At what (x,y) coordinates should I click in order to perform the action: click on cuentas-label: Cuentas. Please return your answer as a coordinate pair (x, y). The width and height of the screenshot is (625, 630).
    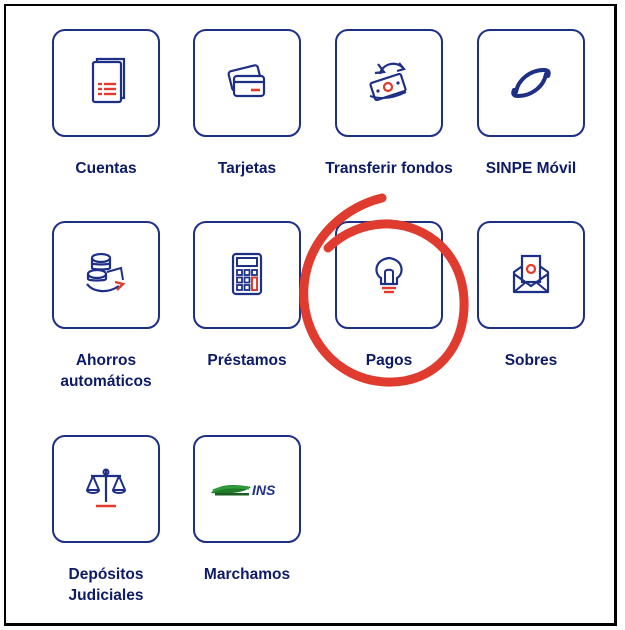
    Looking at the image, I should click on (106, 168).